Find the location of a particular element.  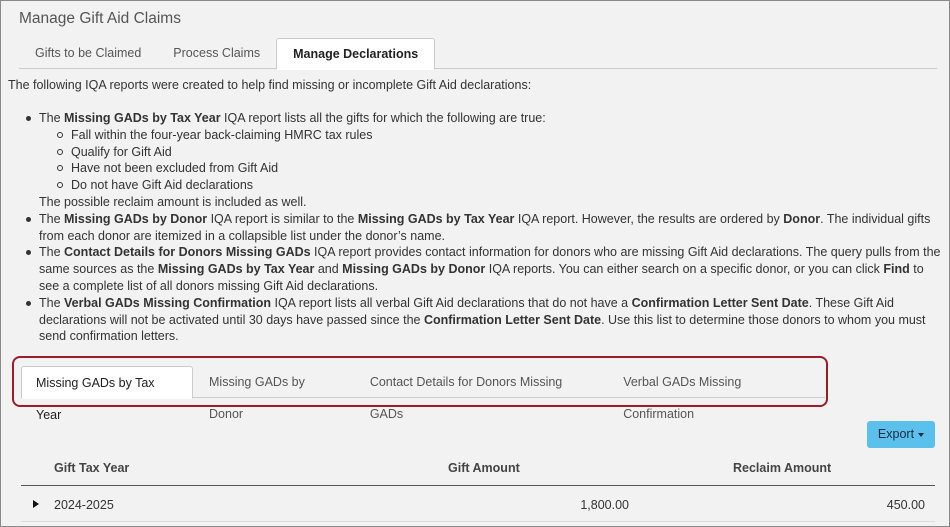

tab-contact-details: Contact Details for Donors Missing GADs is located at coordinates (480, 393).